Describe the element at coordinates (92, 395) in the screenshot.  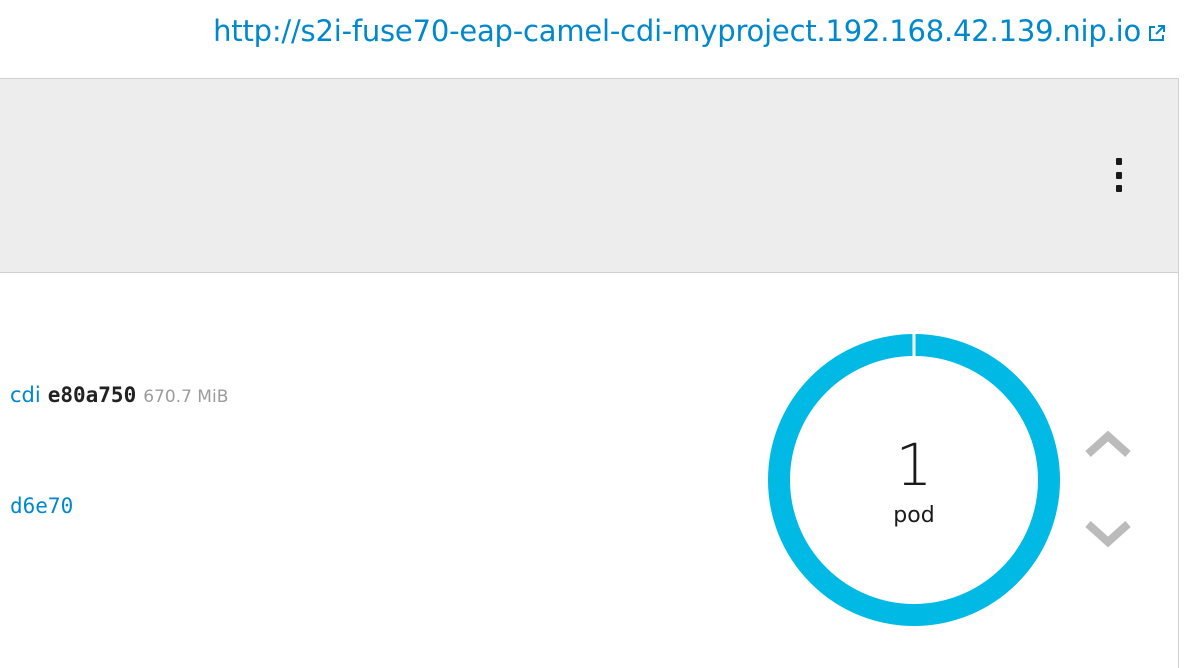
I see `image-id: e80a750` at that location.